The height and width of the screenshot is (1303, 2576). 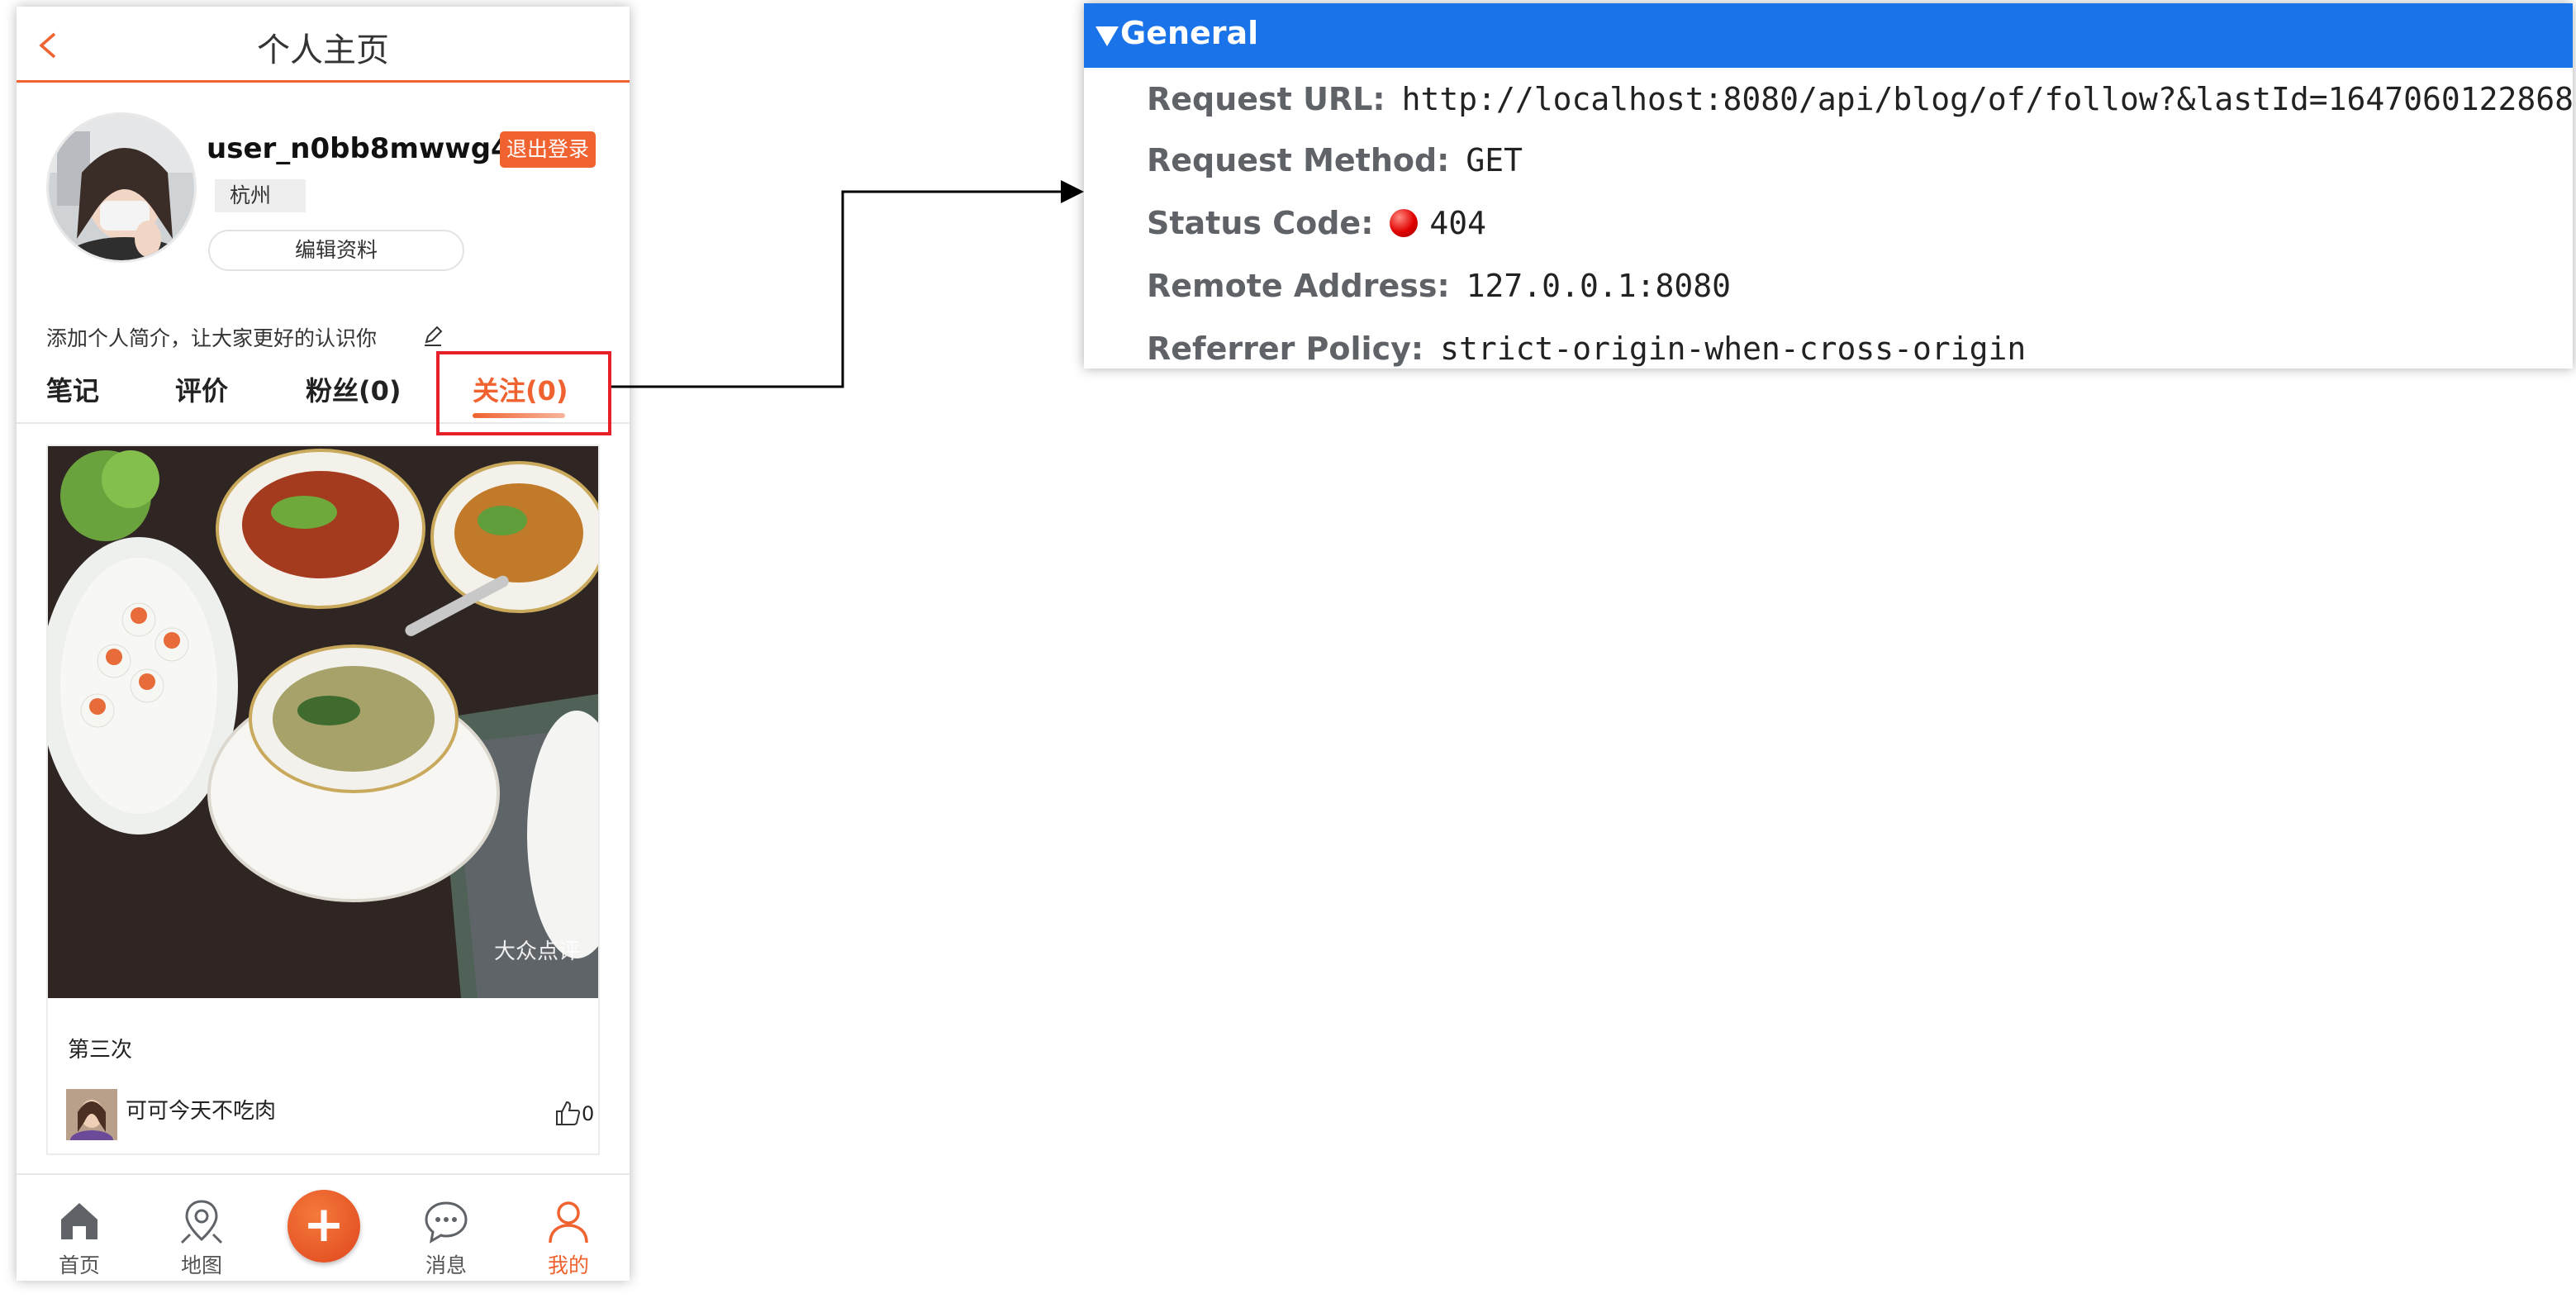 I want to click on thumbs-up-icon, so click(x=568, y=1113).